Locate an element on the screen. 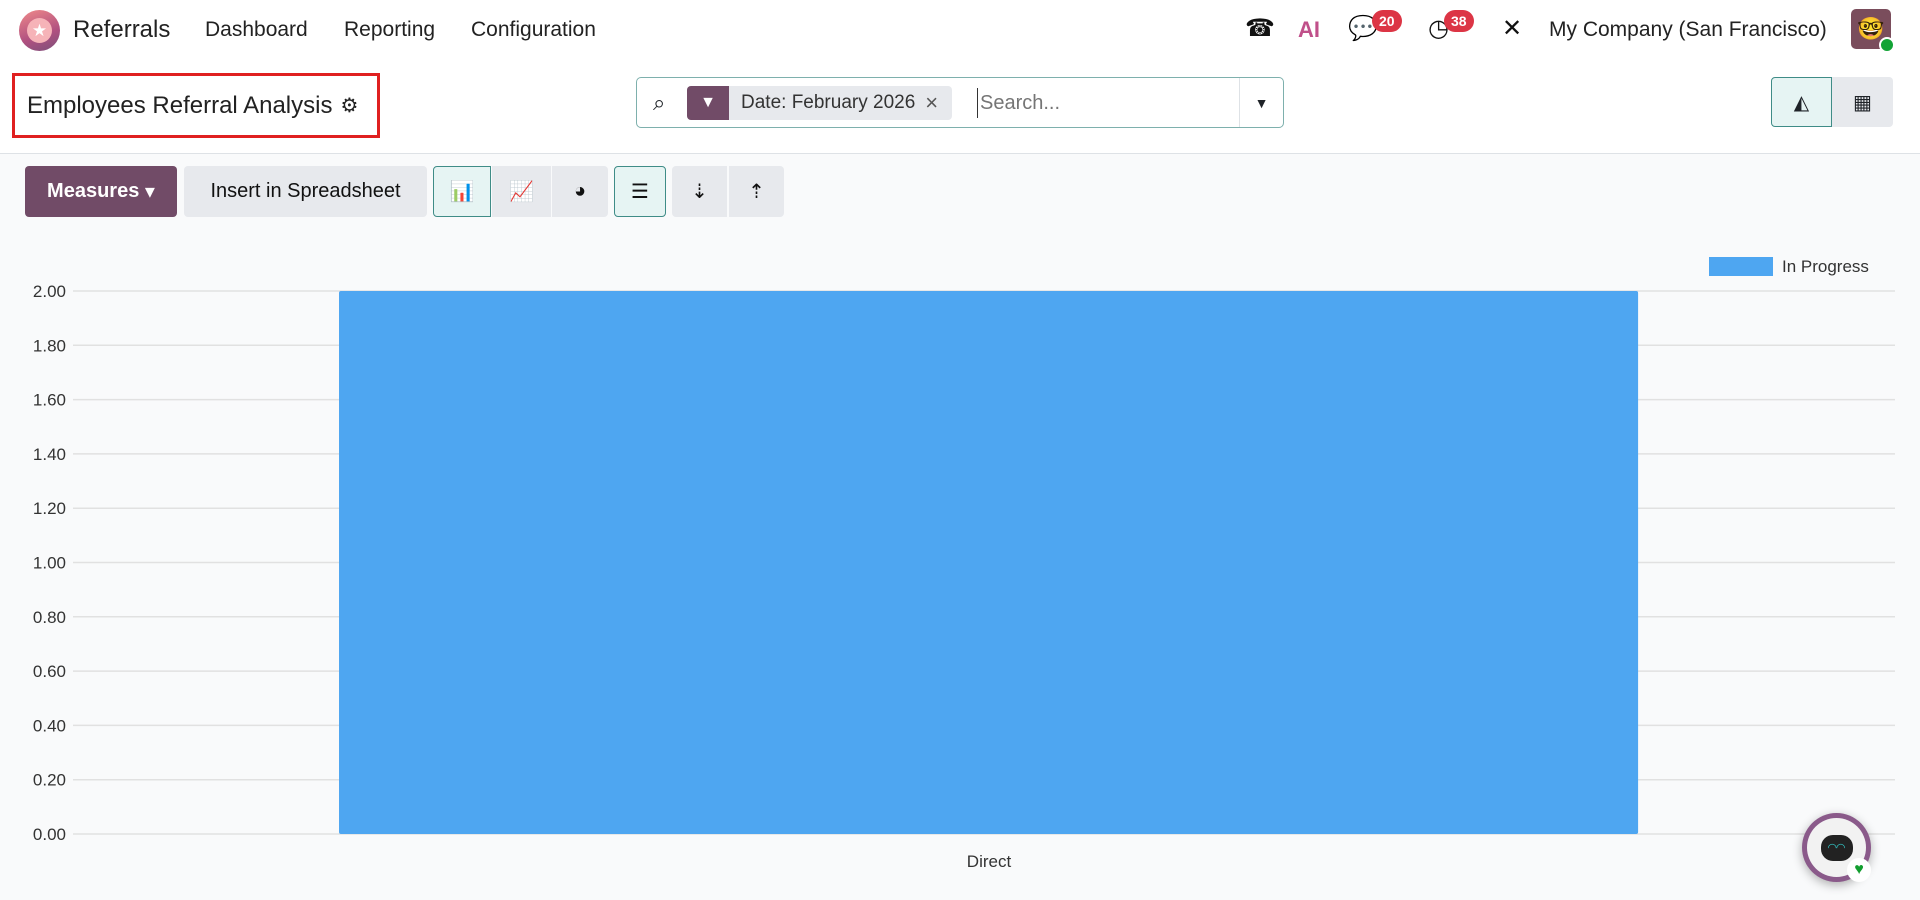 The image size is (1920, 900). ai-icon: AI is located at coordinates (1309, 30).